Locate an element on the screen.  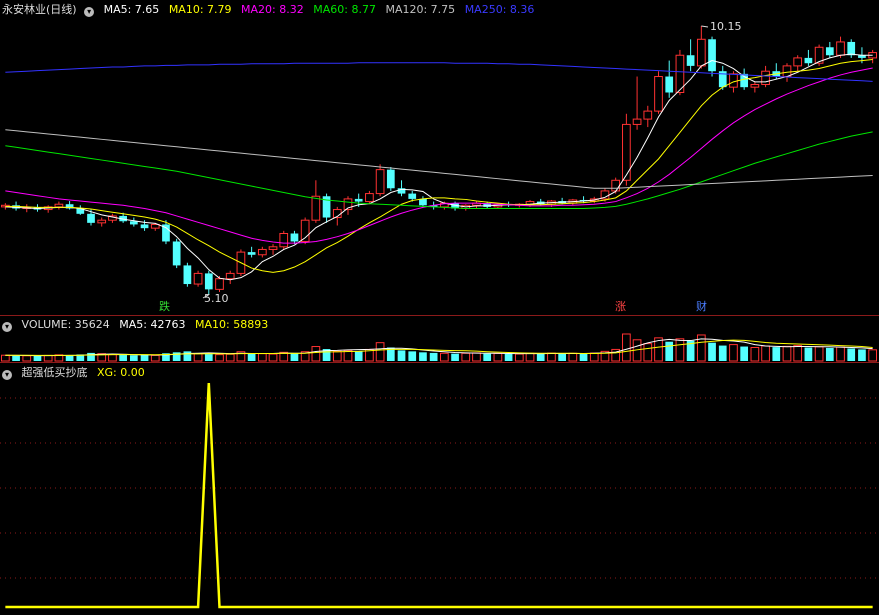
volume-pane: ▾ VOLUME: 35624 MA5: 42763 MA10: 58893 is located at coordinates (439, 339).